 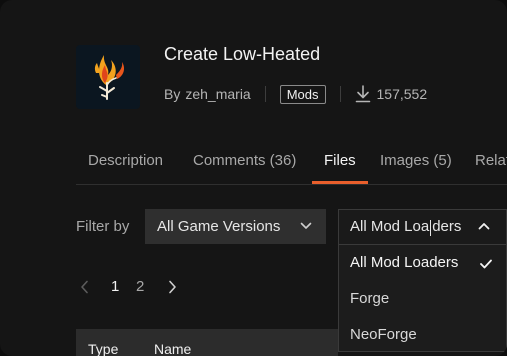 What do you see at coordinates (369, 298) in the screenshot?
I see `menu-option-forge: Forge` at bounding box center [369, 298].